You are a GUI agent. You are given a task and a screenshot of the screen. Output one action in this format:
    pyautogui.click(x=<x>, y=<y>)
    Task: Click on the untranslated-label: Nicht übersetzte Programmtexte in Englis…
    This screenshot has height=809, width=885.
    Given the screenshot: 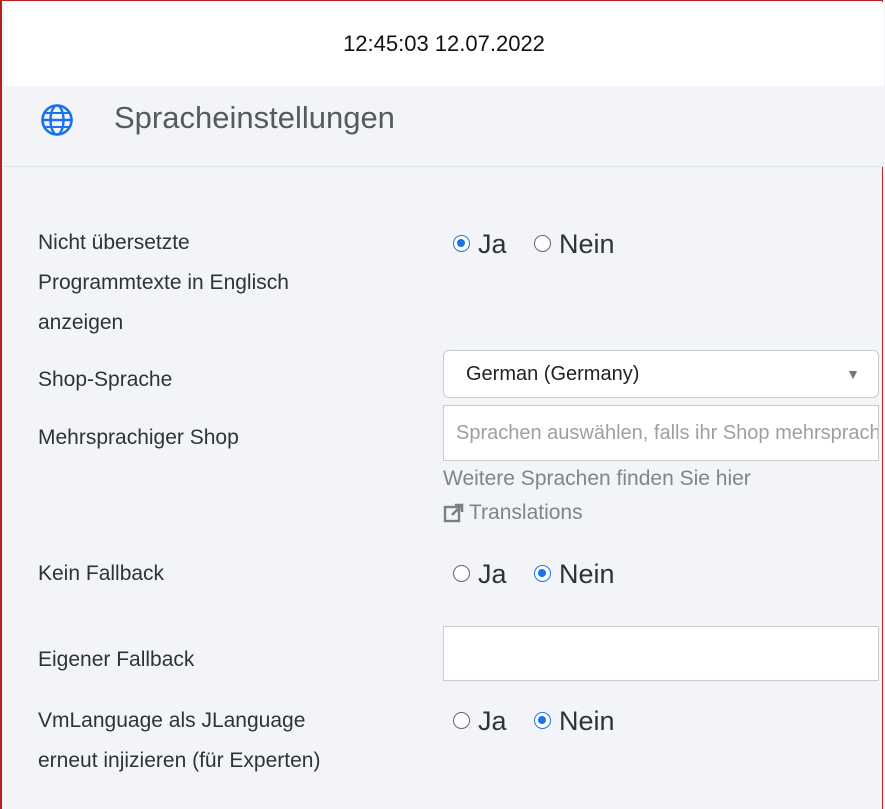 What is the action you would take?
    pyautogui.click(x=163, y=283)
    